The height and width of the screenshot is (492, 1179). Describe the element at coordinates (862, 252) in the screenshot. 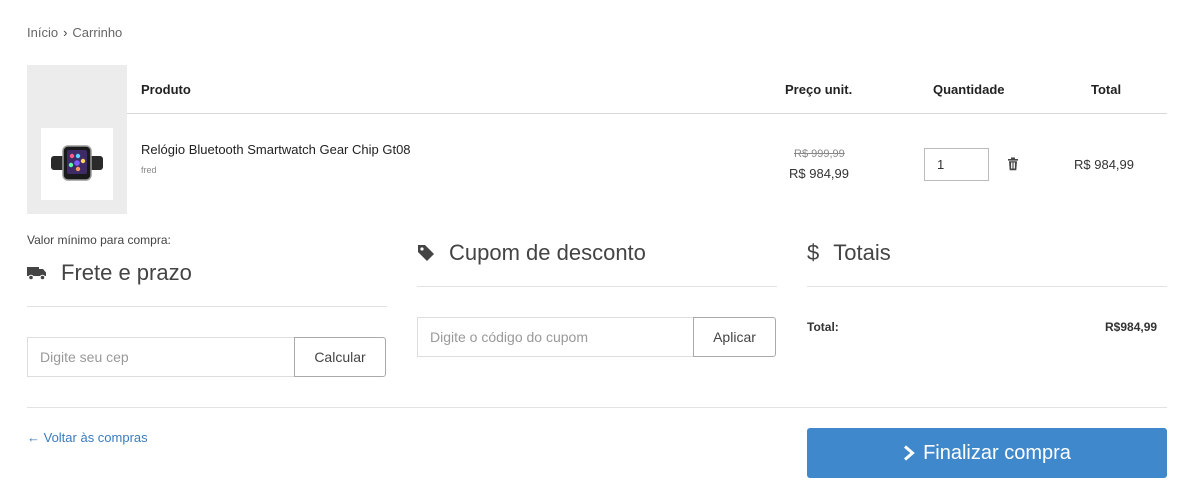

I see `totals-title: Totais` at that location.